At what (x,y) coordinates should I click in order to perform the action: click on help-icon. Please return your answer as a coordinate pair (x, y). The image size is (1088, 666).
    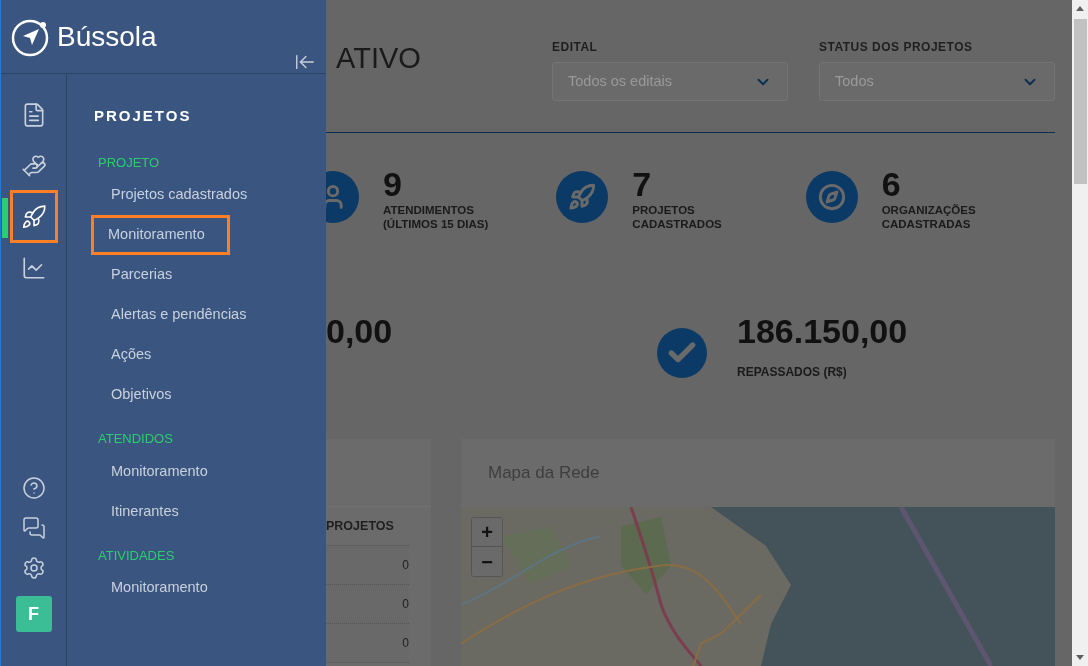
    Looking at the image, I should click on (33, 488).